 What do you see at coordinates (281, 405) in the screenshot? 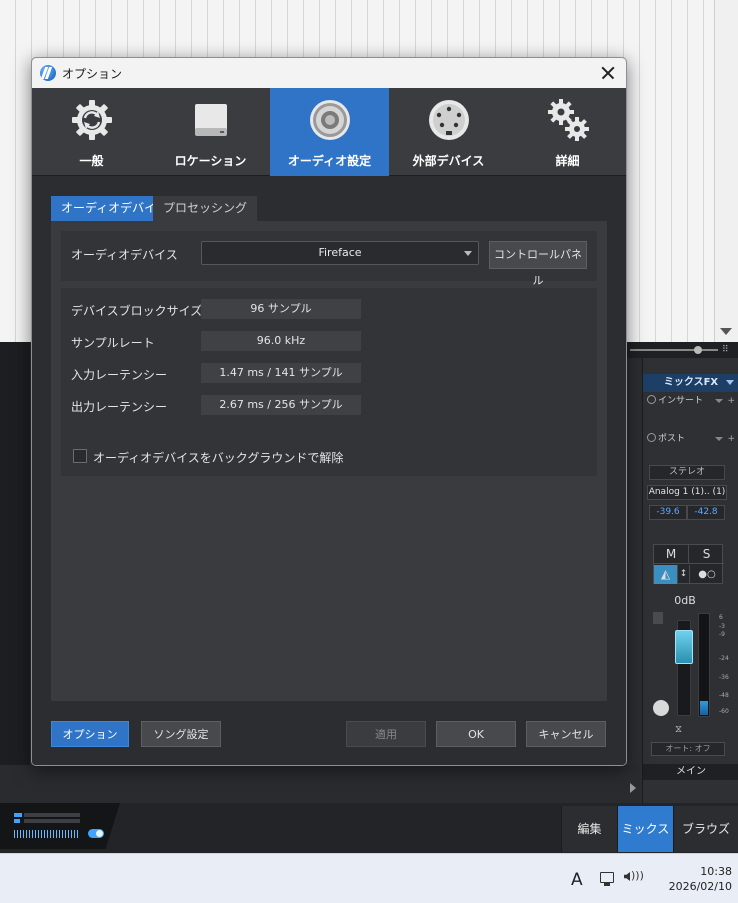
I see `output-latency-value: 2.67 ms / 256 サンプル` at bounding box center [281, 405].